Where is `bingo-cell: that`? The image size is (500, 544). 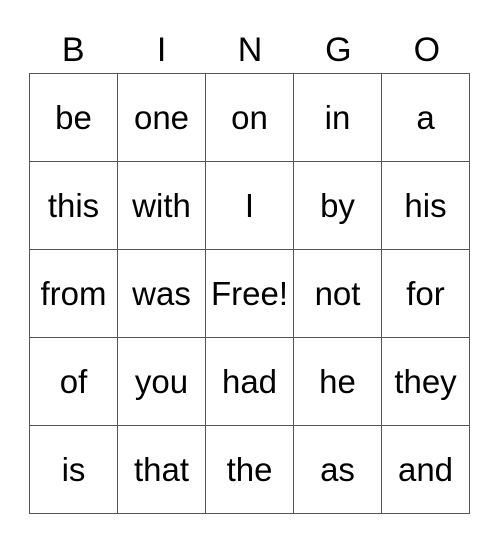
bingo-cell: that is located at coordinates (162, 470).